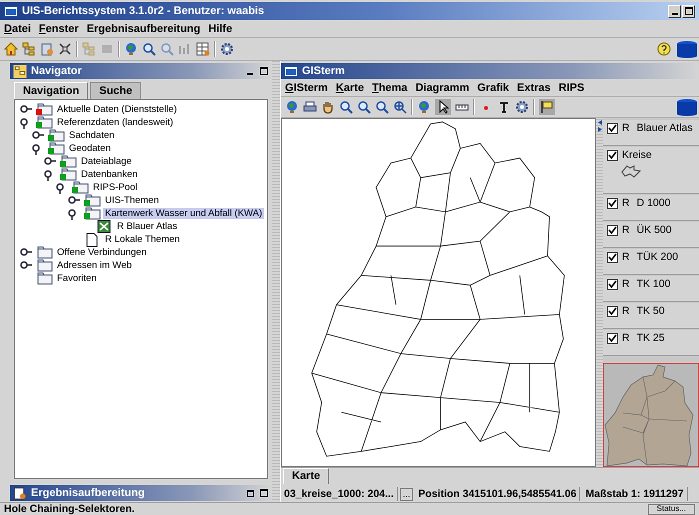 This screenshot has width=699, height=515. I want to click on tree-item: Datenbanken, so click(109, 174).